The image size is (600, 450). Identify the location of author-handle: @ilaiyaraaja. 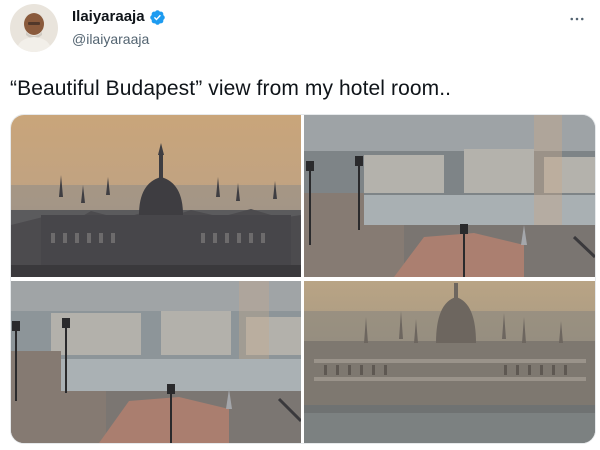
(110, 39).